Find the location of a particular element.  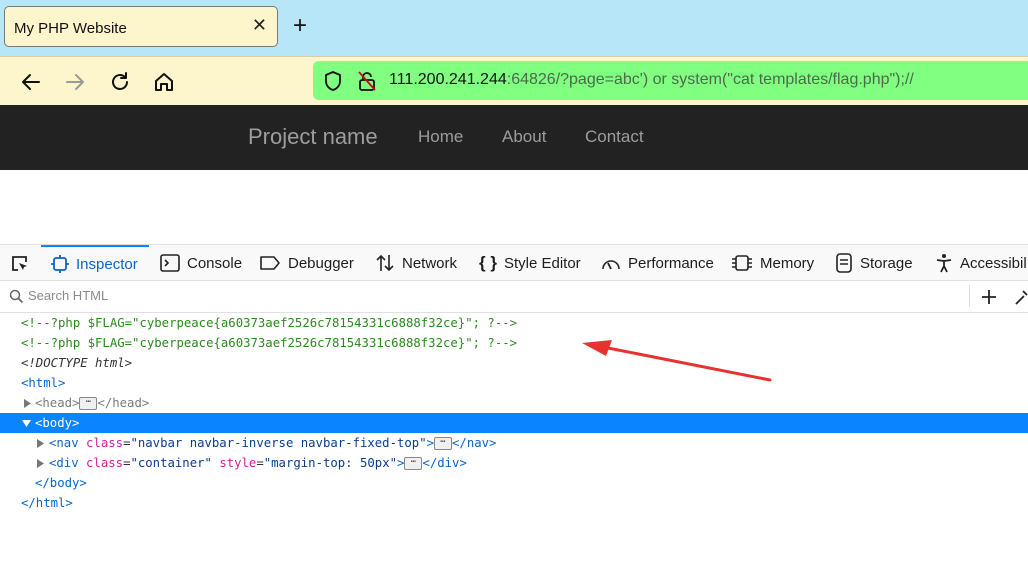

tag-text: </head> is located at coordinates (123, 403).